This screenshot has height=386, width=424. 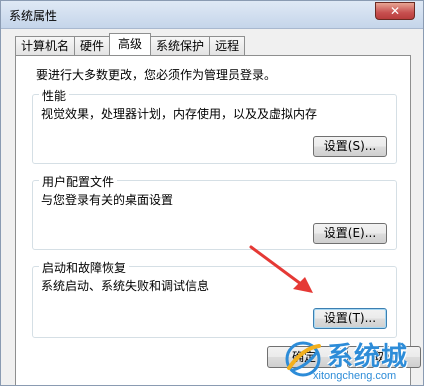 What do you see at coordinates (212, 15) in the screenshot?
I see `title-bar: 系统属性 ✕` at bounding box center [212, 15].